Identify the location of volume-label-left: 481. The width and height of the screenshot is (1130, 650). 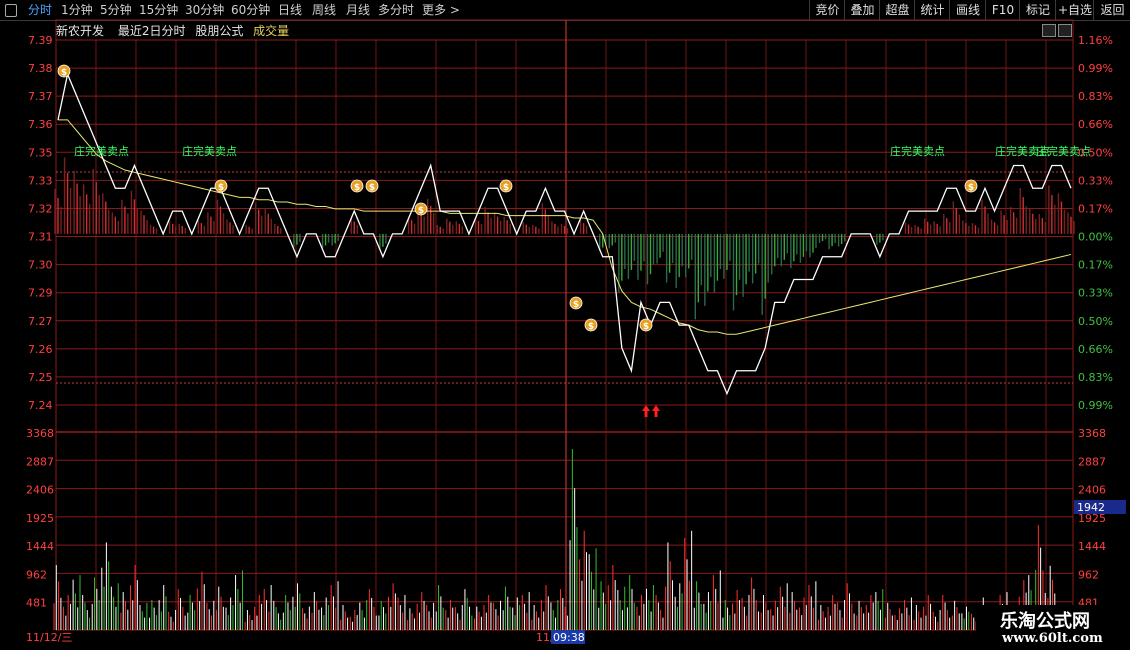
(36, 603).